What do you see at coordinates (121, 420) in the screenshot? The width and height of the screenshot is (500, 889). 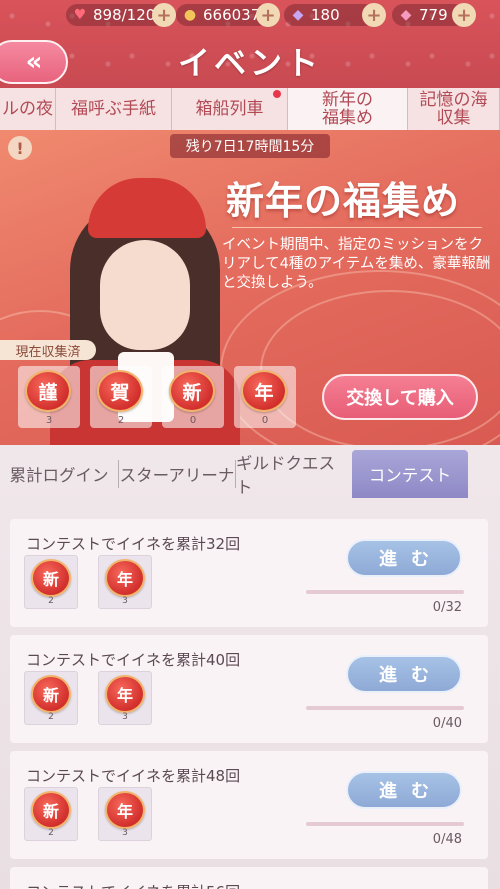 I see `item-count: 2` at bounding box center [121, 420].